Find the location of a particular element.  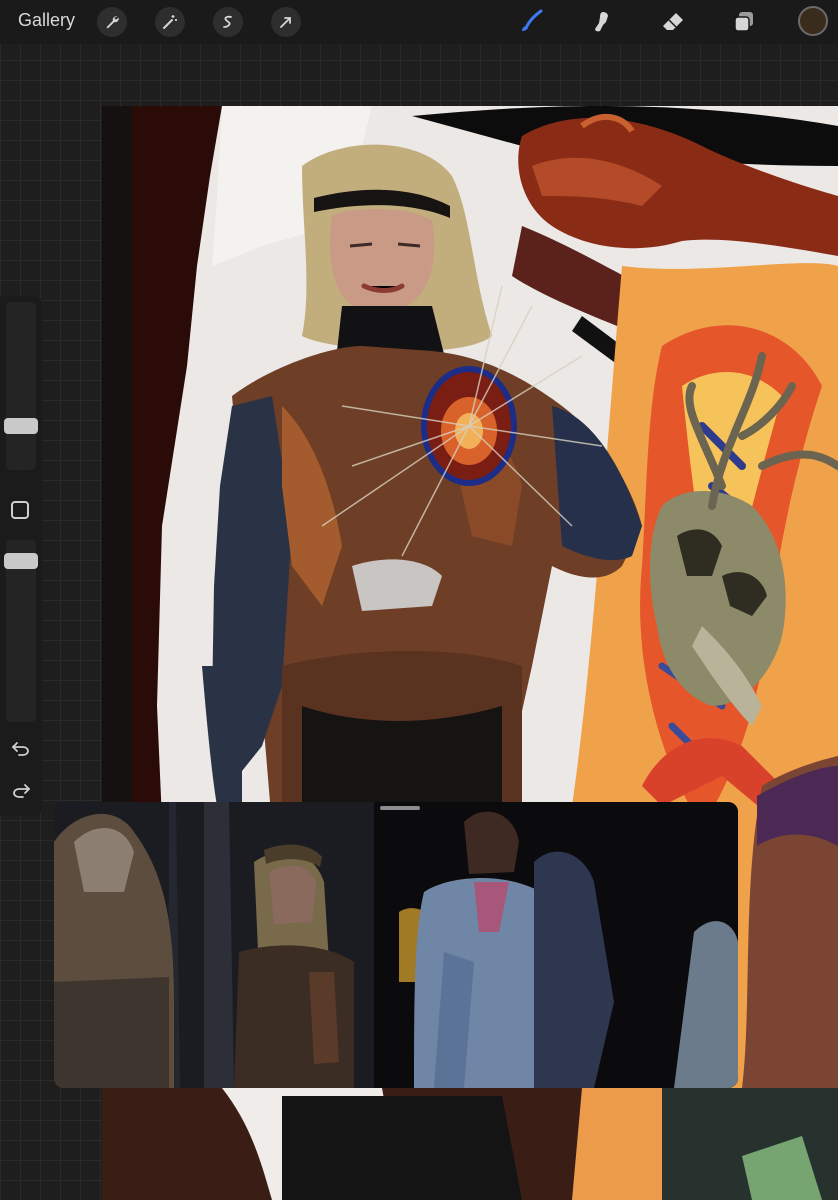

transform-button is located at coordinates (286, 22).